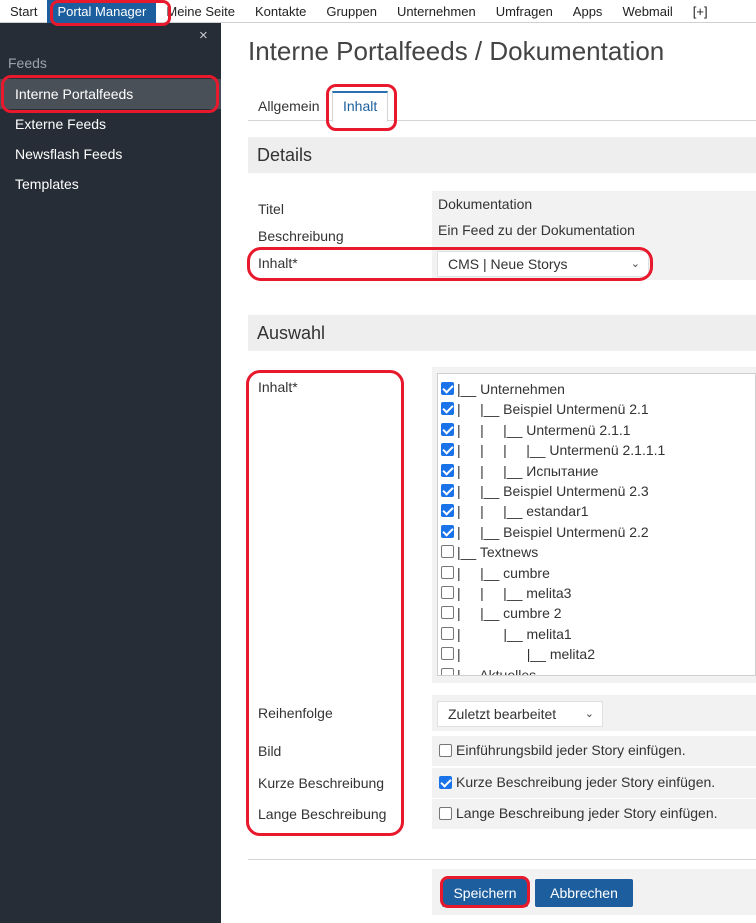 This screenshot has width=756, height=923. Describe the element at coordinates (498, 552) in the screenshot. I see `tree-item-label: |__ Textnews` at that location.